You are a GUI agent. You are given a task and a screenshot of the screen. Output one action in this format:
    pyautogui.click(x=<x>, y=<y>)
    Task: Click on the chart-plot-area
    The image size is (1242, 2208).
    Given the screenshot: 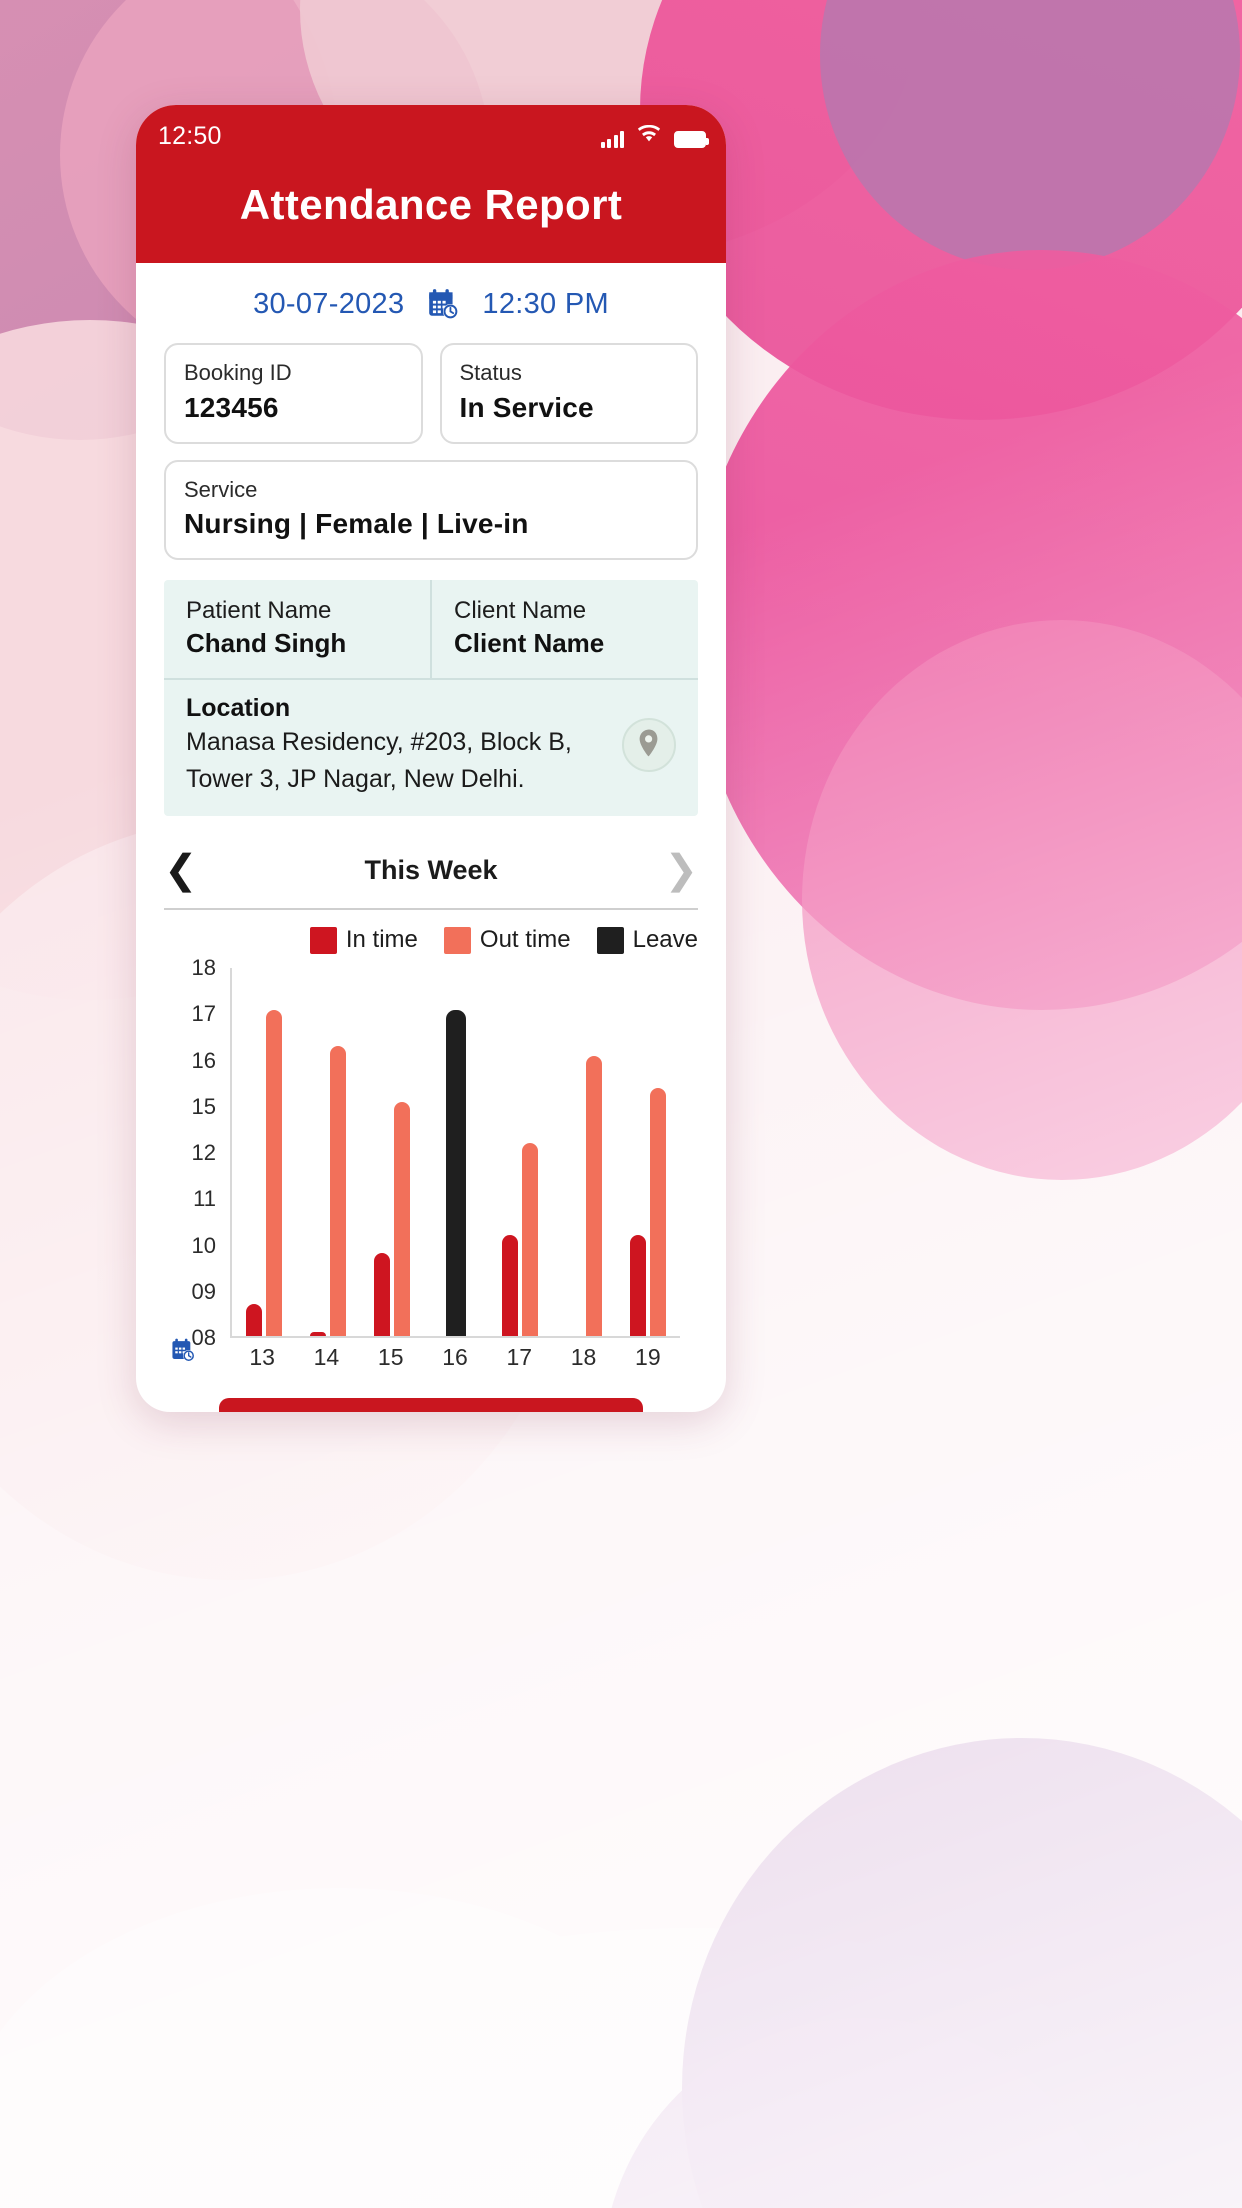 What is the action you would take?
    pyautogui.click(x=455, y=1153)
    